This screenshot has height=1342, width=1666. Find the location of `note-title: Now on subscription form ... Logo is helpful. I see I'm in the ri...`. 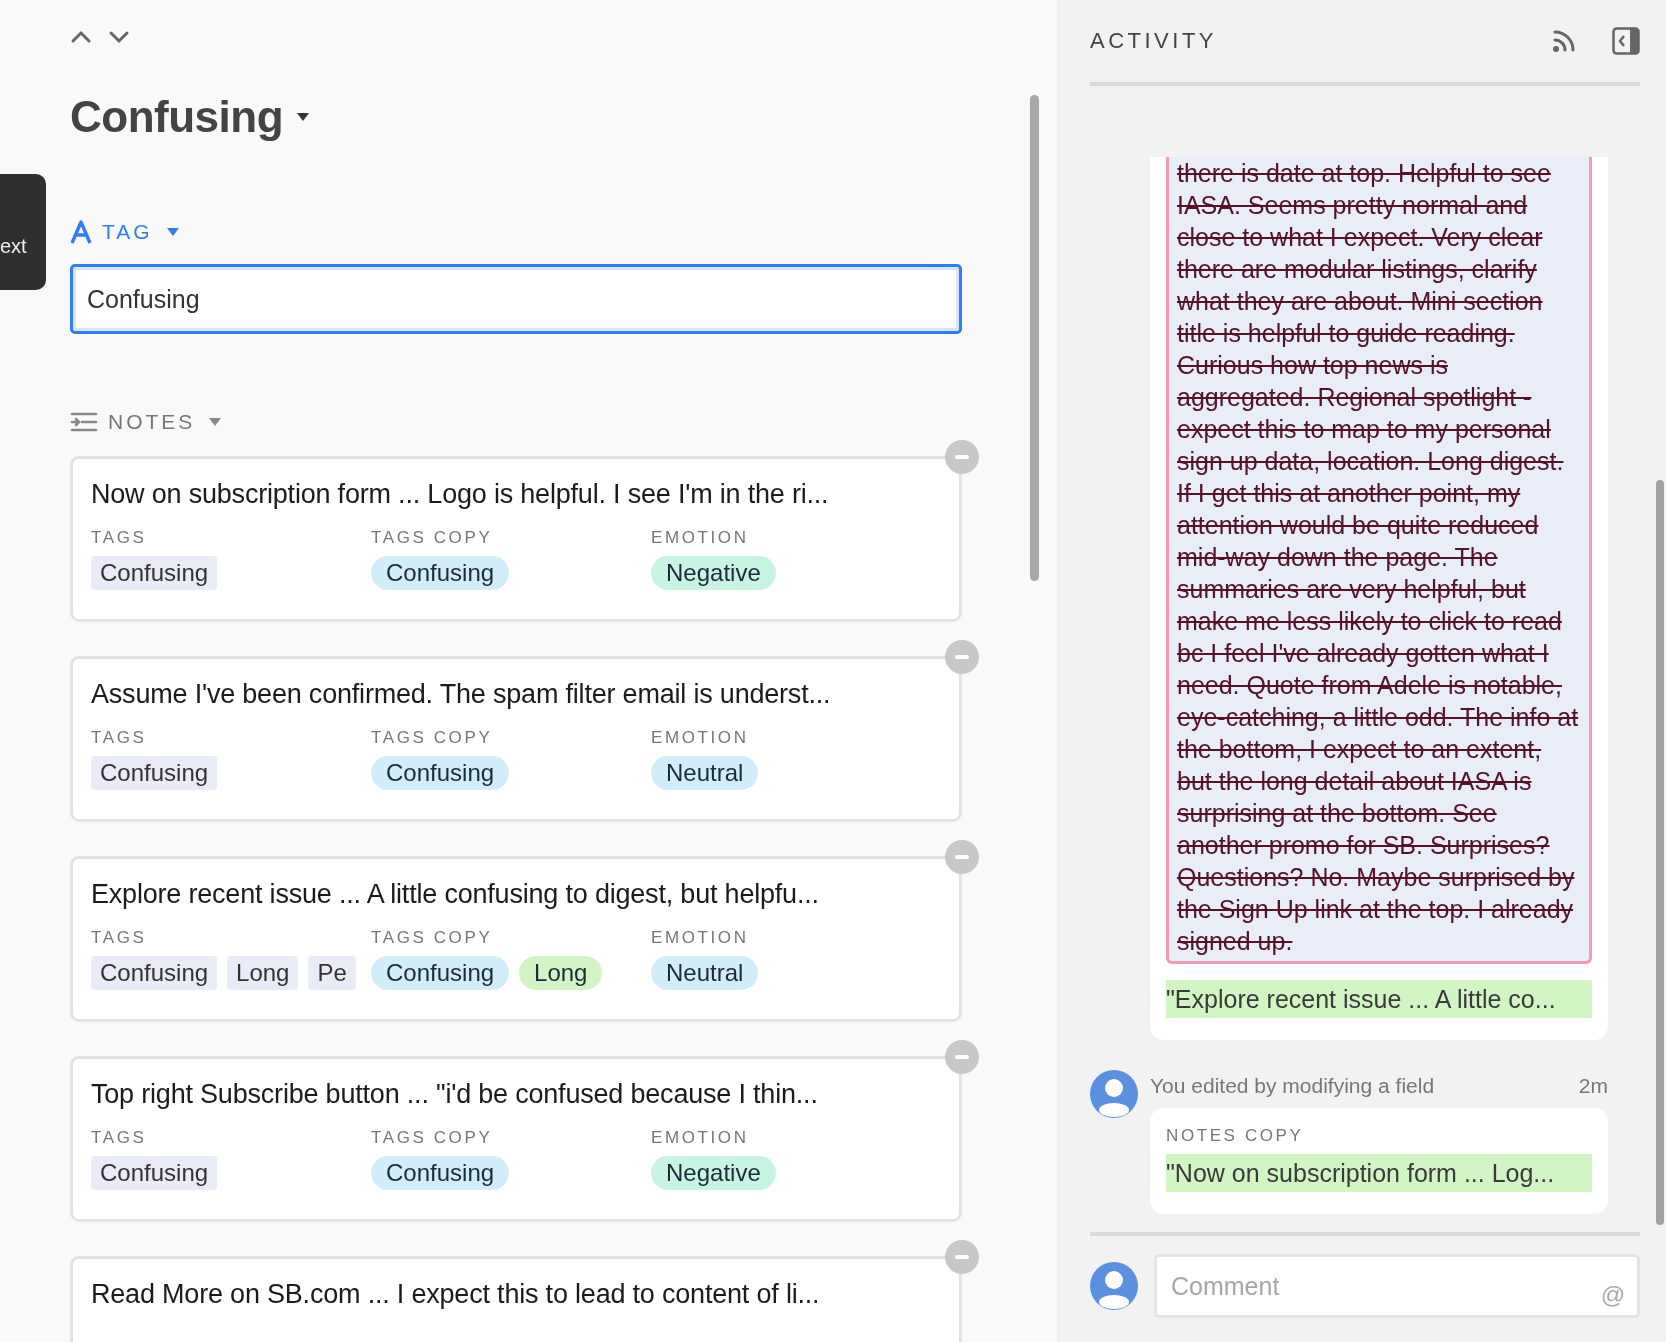

note-title: Now on subscription form ... Logo is helpful. I see I'm in the ri... is located at coordinates (460, 494).